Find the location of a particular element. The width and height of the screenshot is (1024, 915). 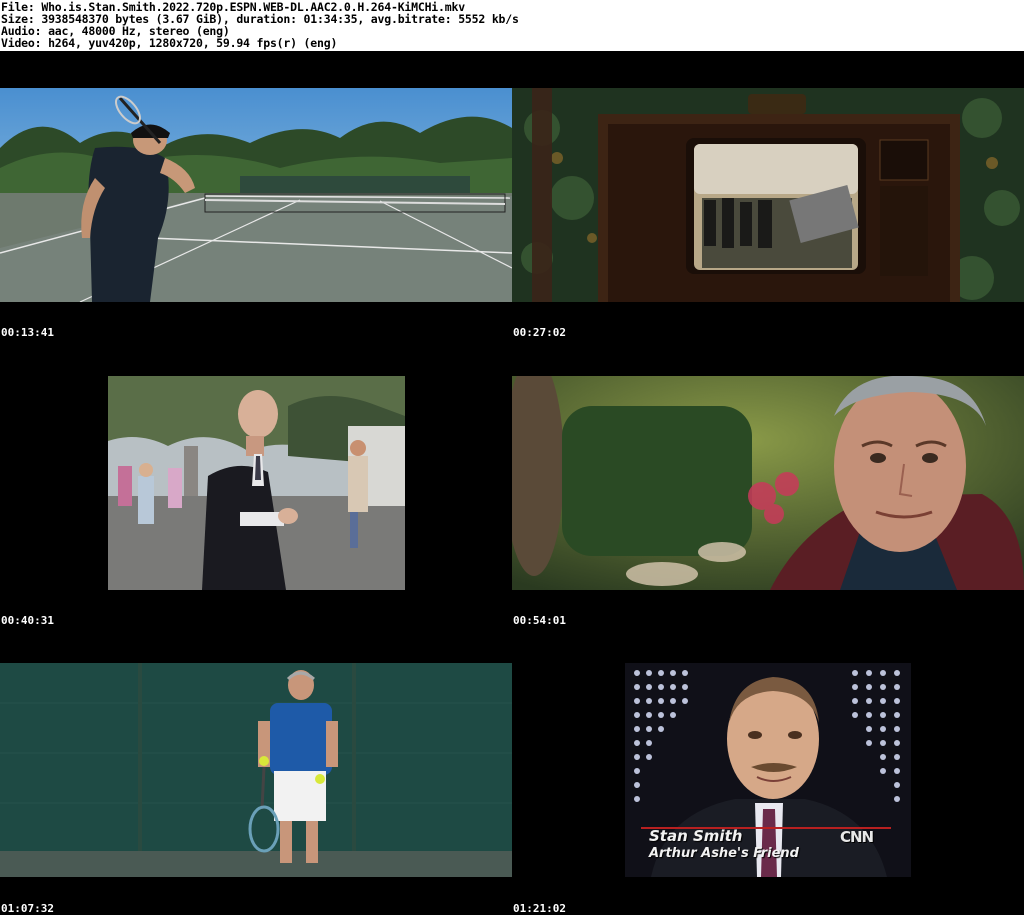

man-in-suit-scene is located at coordinates (256, 483).